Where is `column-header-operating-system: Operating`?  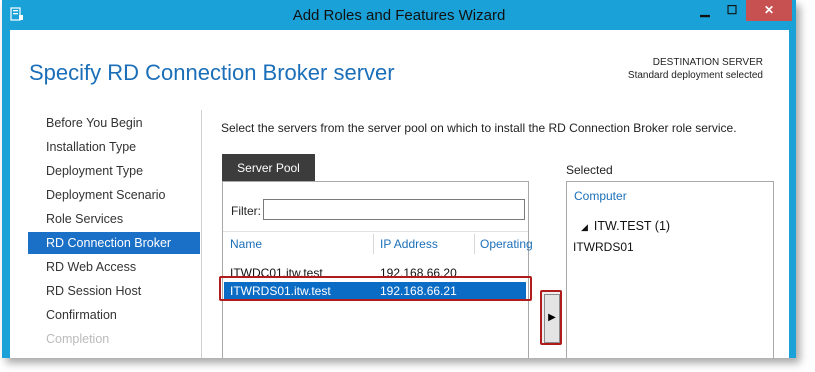 column-header-operating-system: Operating is located at coordinates (506, 244).